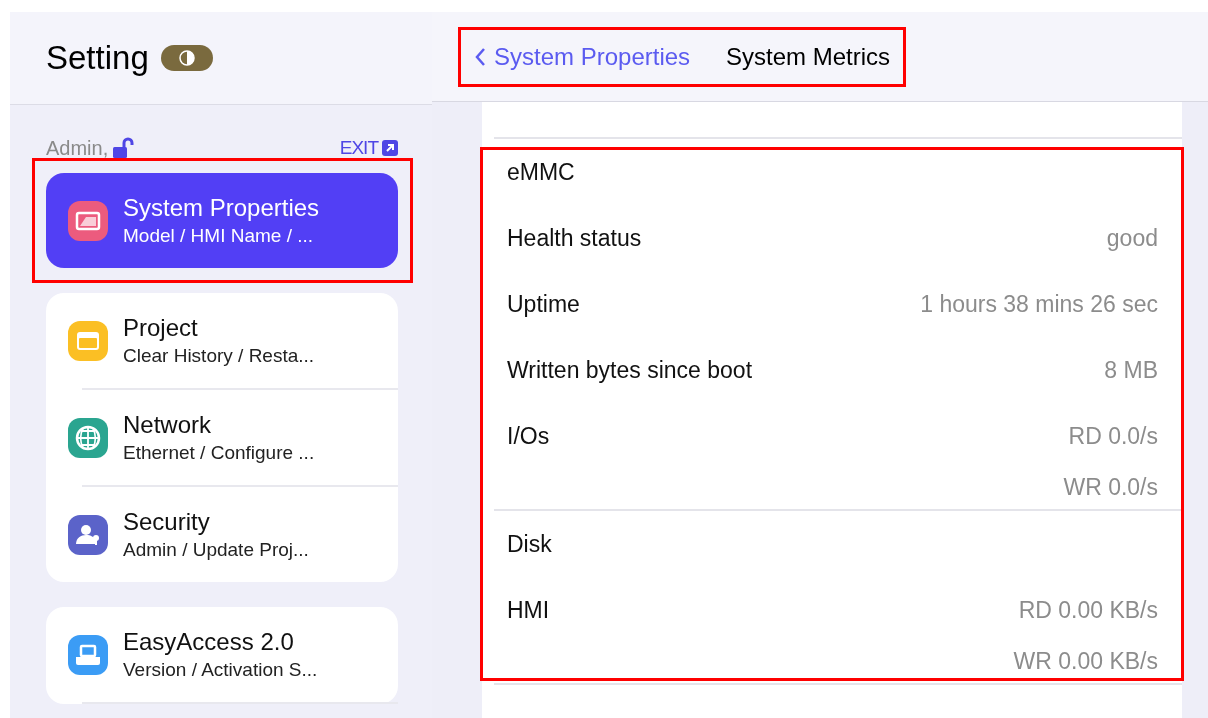  I want to click on metric-value: 8 MB, so click(1131, 370).